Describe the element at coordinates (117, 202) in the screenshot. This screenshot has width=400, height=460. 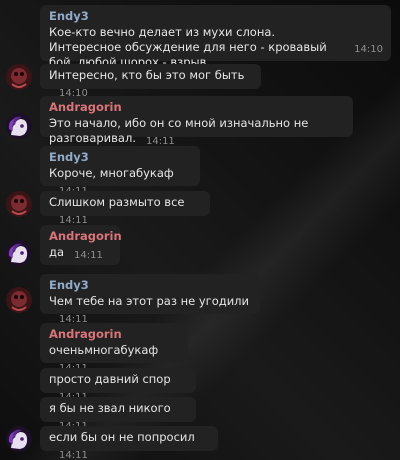
I see `message-text: Слишком размыто все` at that location.